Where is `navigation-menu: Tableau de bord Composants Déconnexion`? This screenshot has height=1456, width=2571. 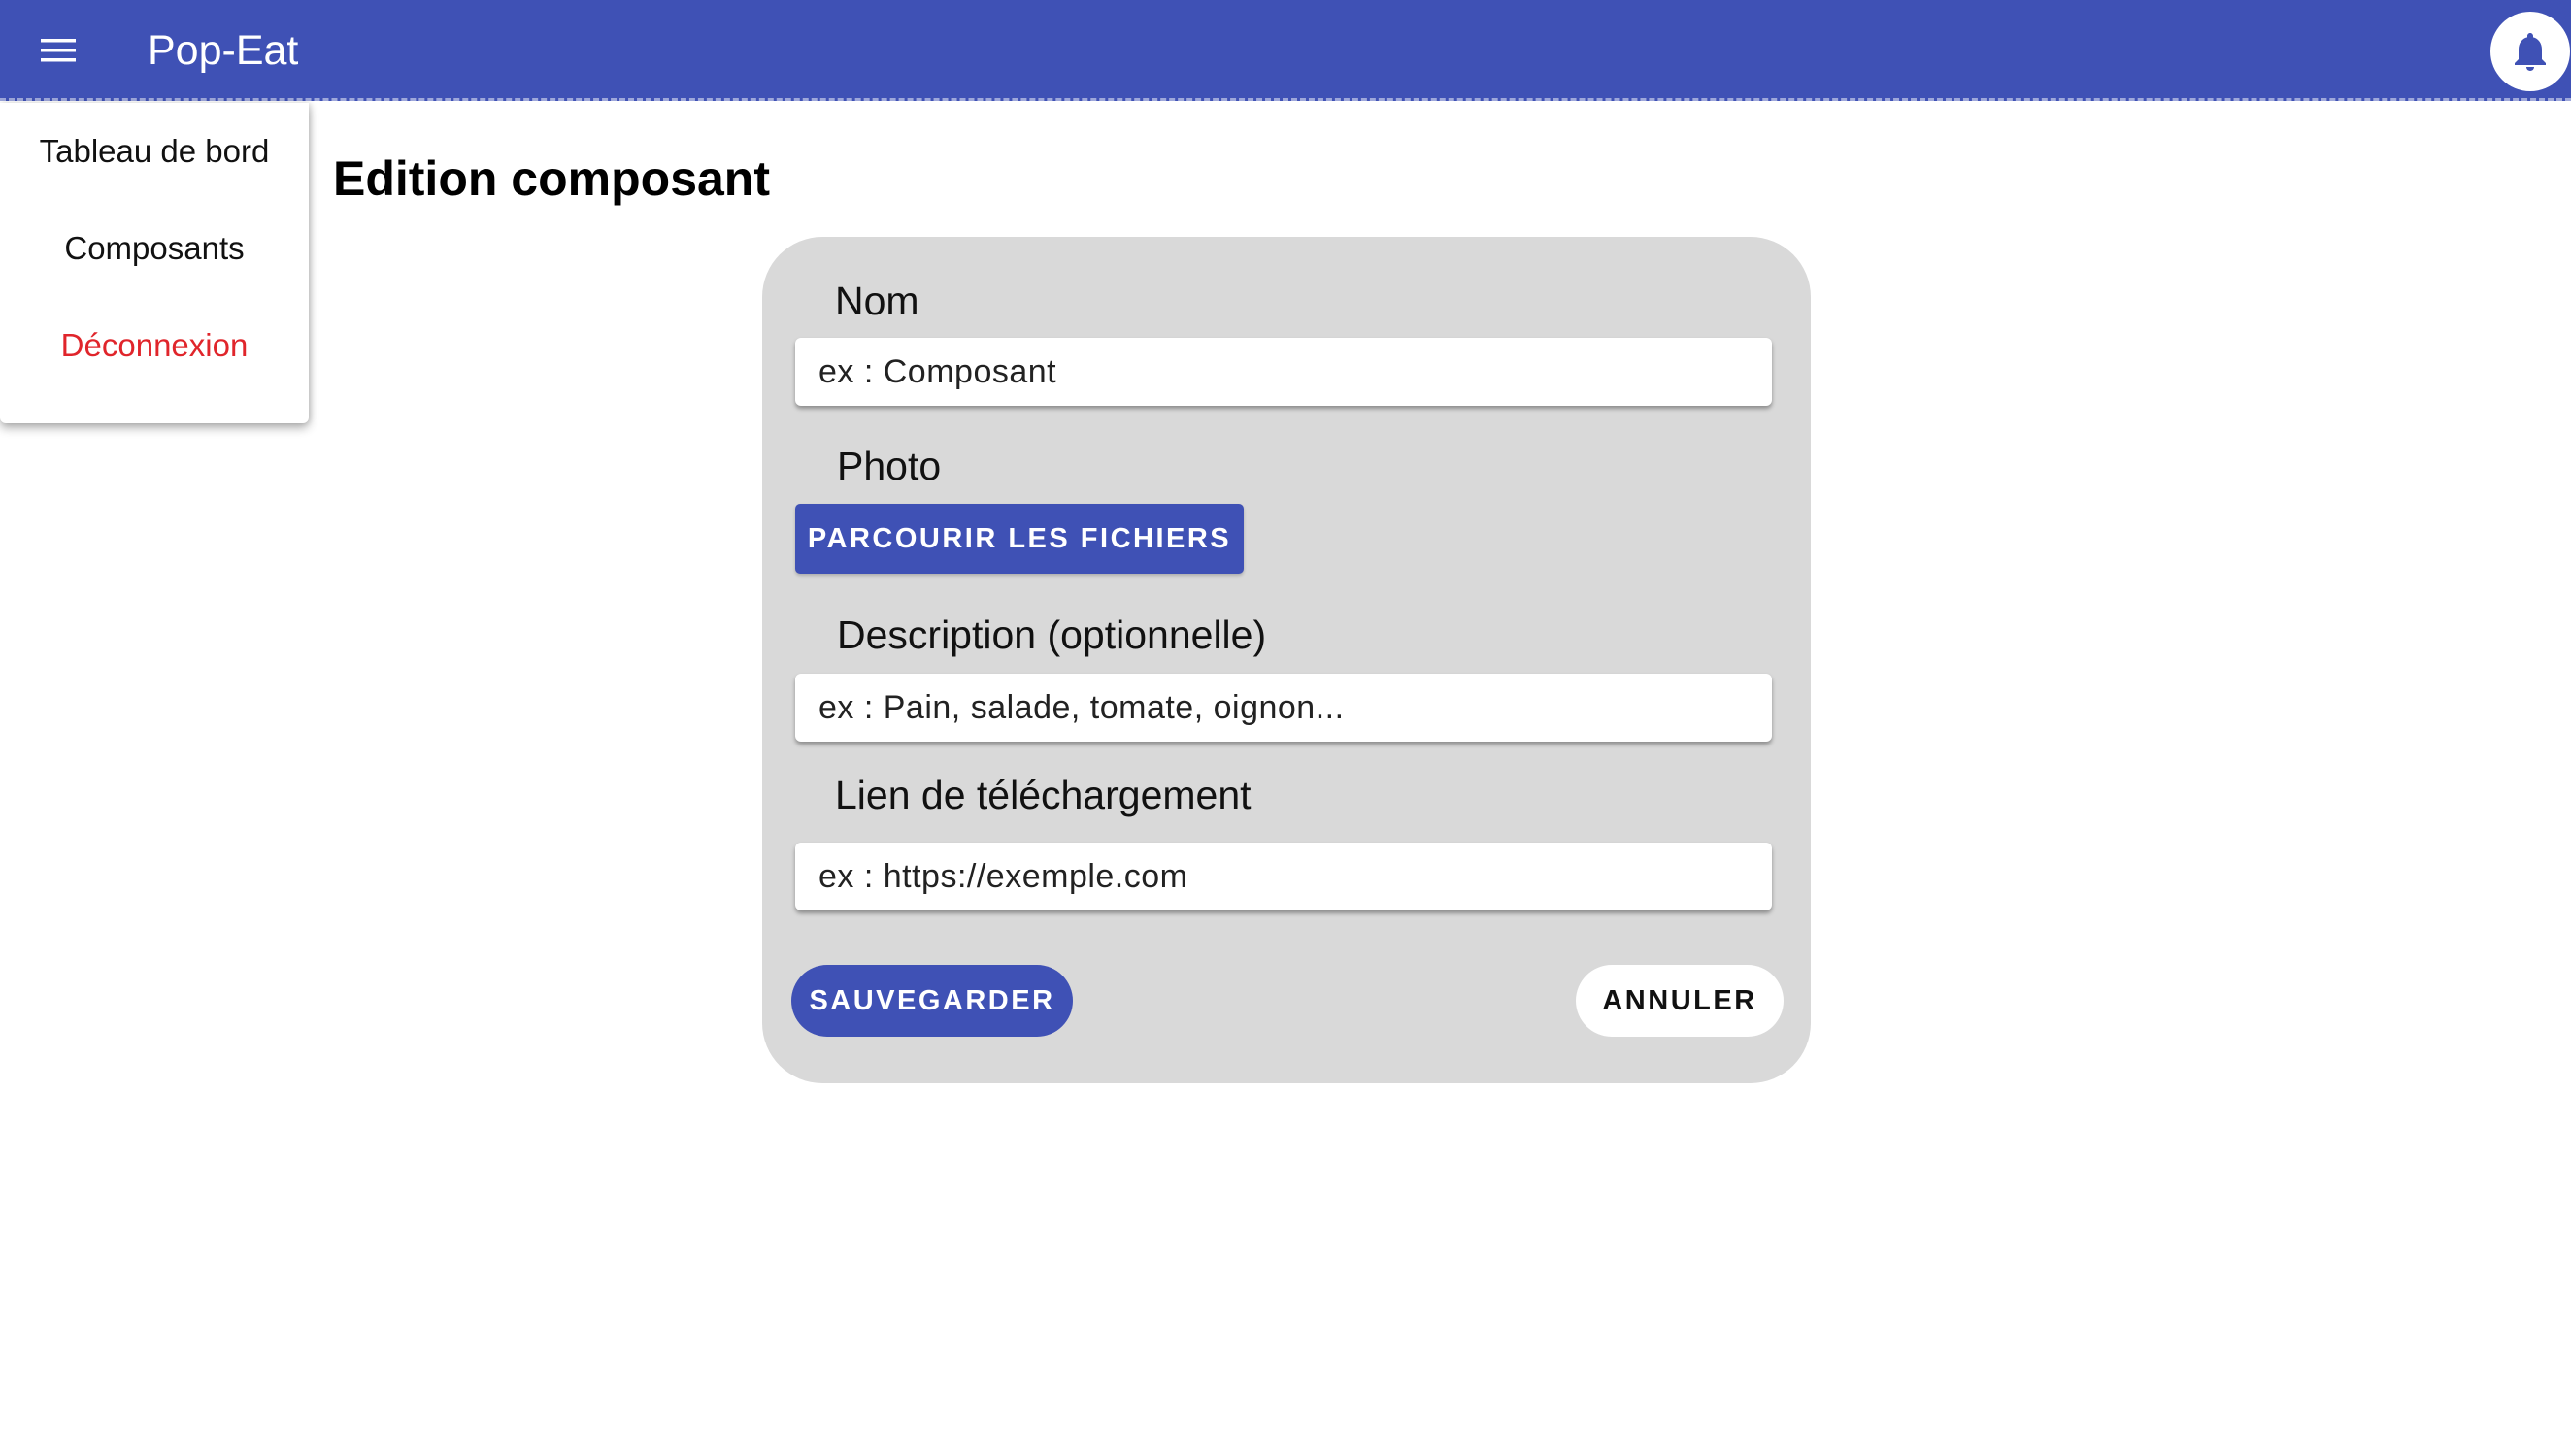
navigation-menu: Tableau de bord Composants Déconnexion is located at coordinates (154, 263).